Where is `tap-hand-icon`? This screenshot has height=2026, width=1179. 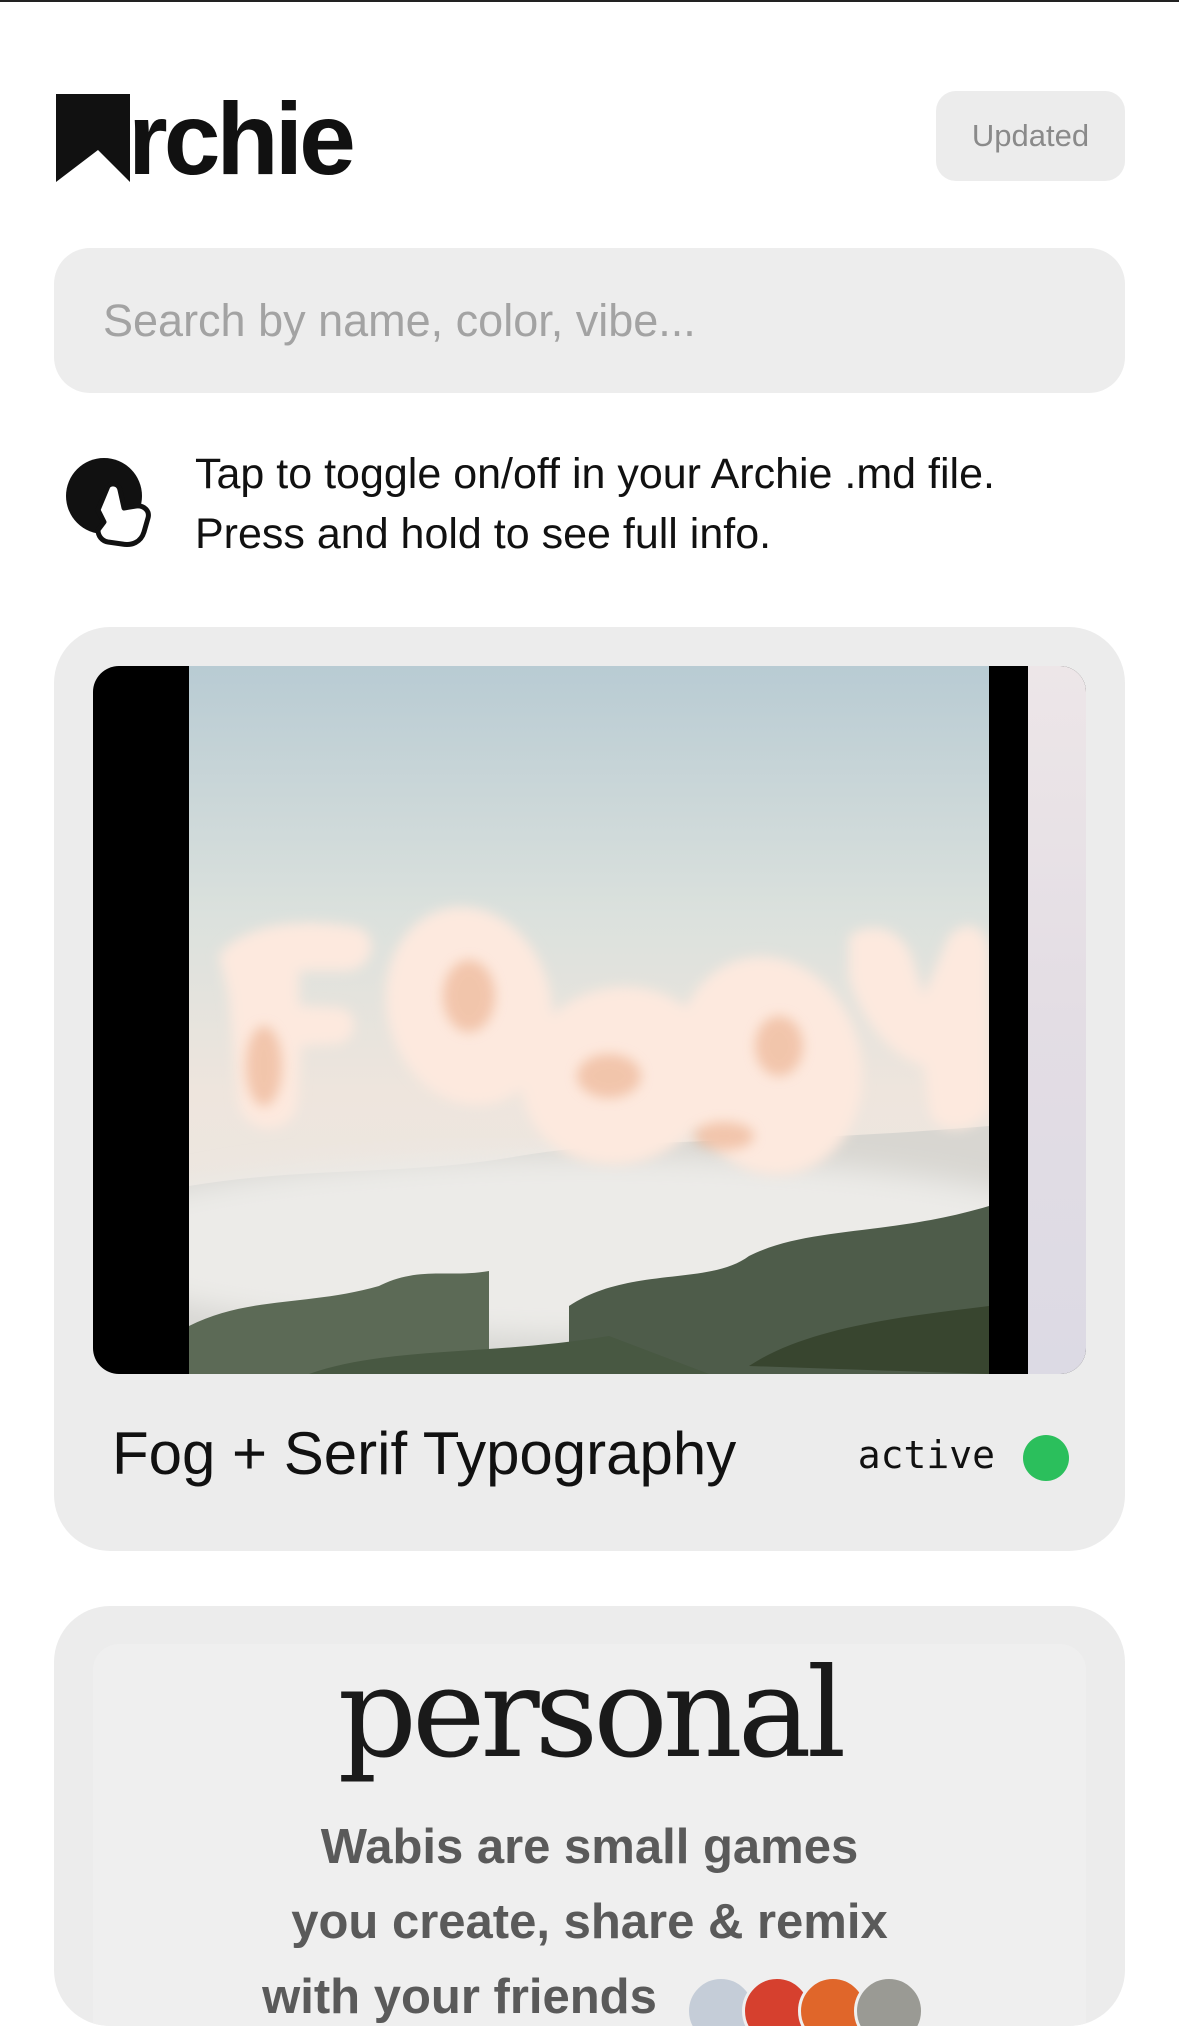 tap-hand-icon is located at coordinates (108, 502).